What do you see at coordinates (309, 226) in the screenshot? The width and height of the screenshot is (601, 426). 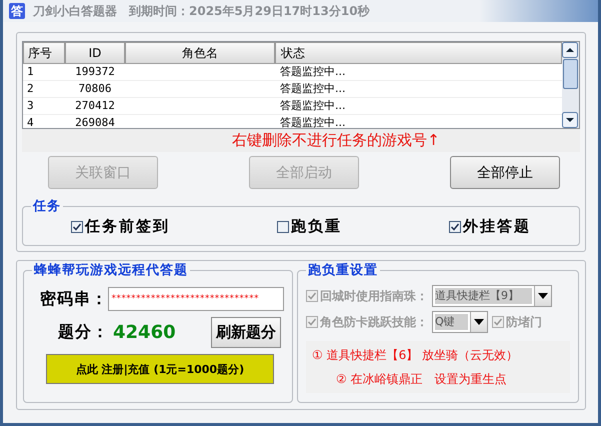 I see `task-checkbox: 跑负重` at bounding box center [309, 226].